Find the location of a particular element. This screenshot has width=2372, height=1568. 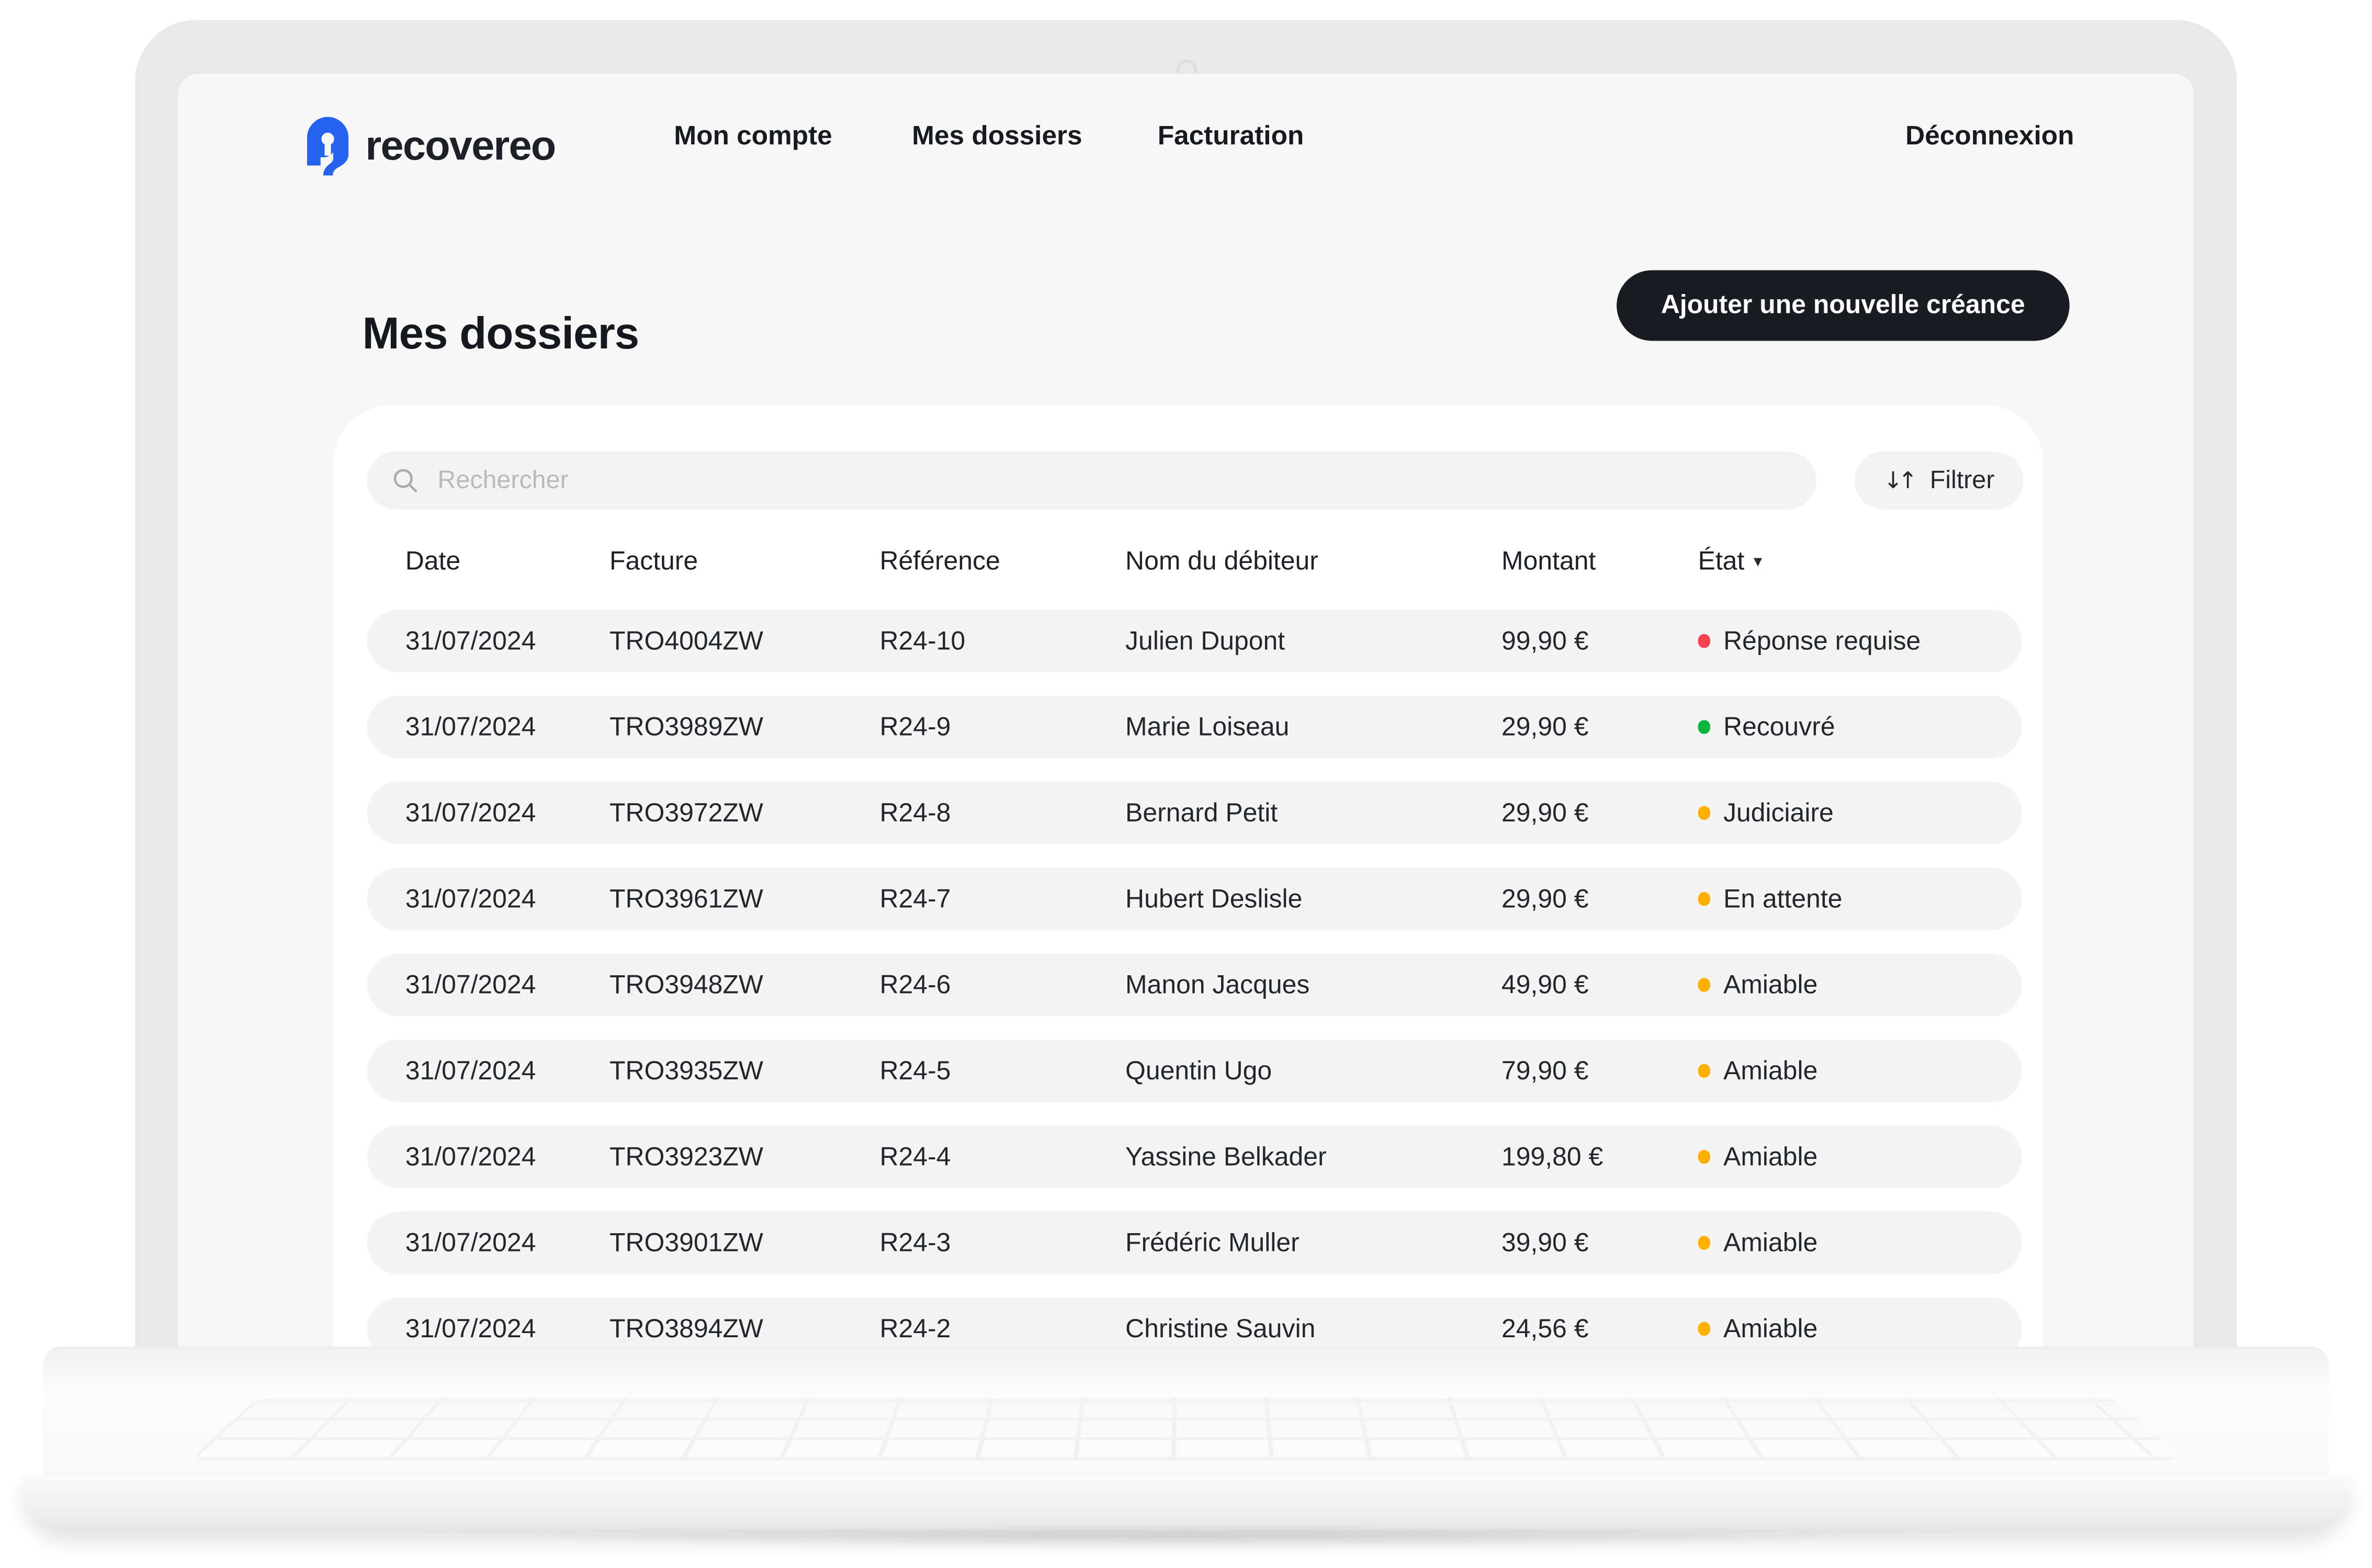

cell-invoice: TRO3972ZW is located at coordinates (686, 813).